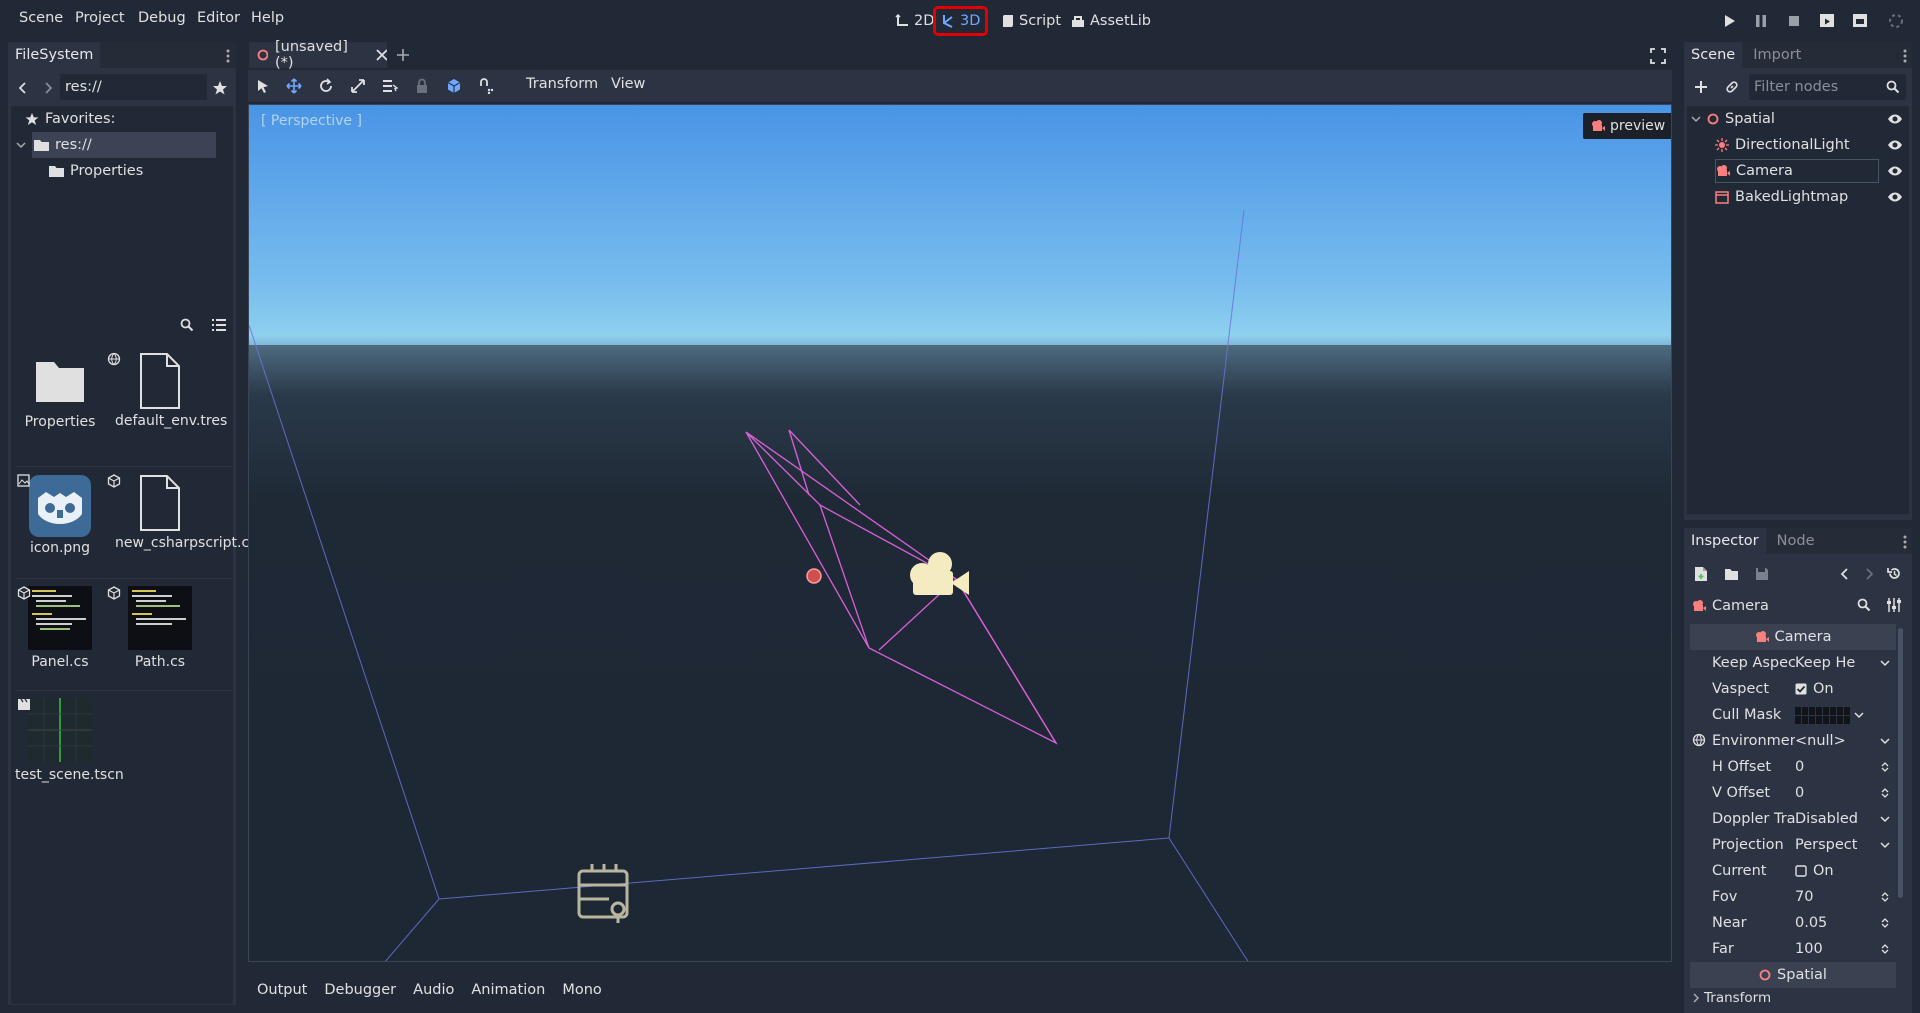  Describe the element at coordinates (48, 88) in the screenshot. I see `forward-arrow-icon` at that location.